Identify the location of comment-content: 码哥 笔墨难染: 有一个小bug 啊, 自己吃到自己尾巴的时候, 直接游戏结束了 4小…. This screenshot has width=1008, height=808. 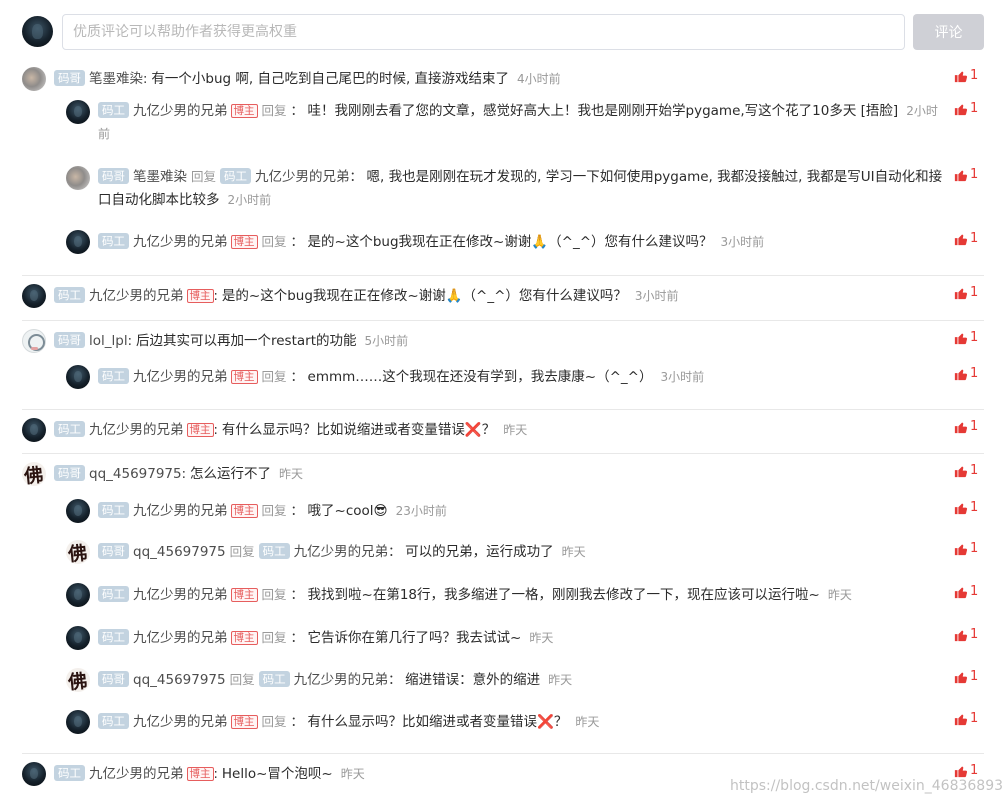
(499, 79).